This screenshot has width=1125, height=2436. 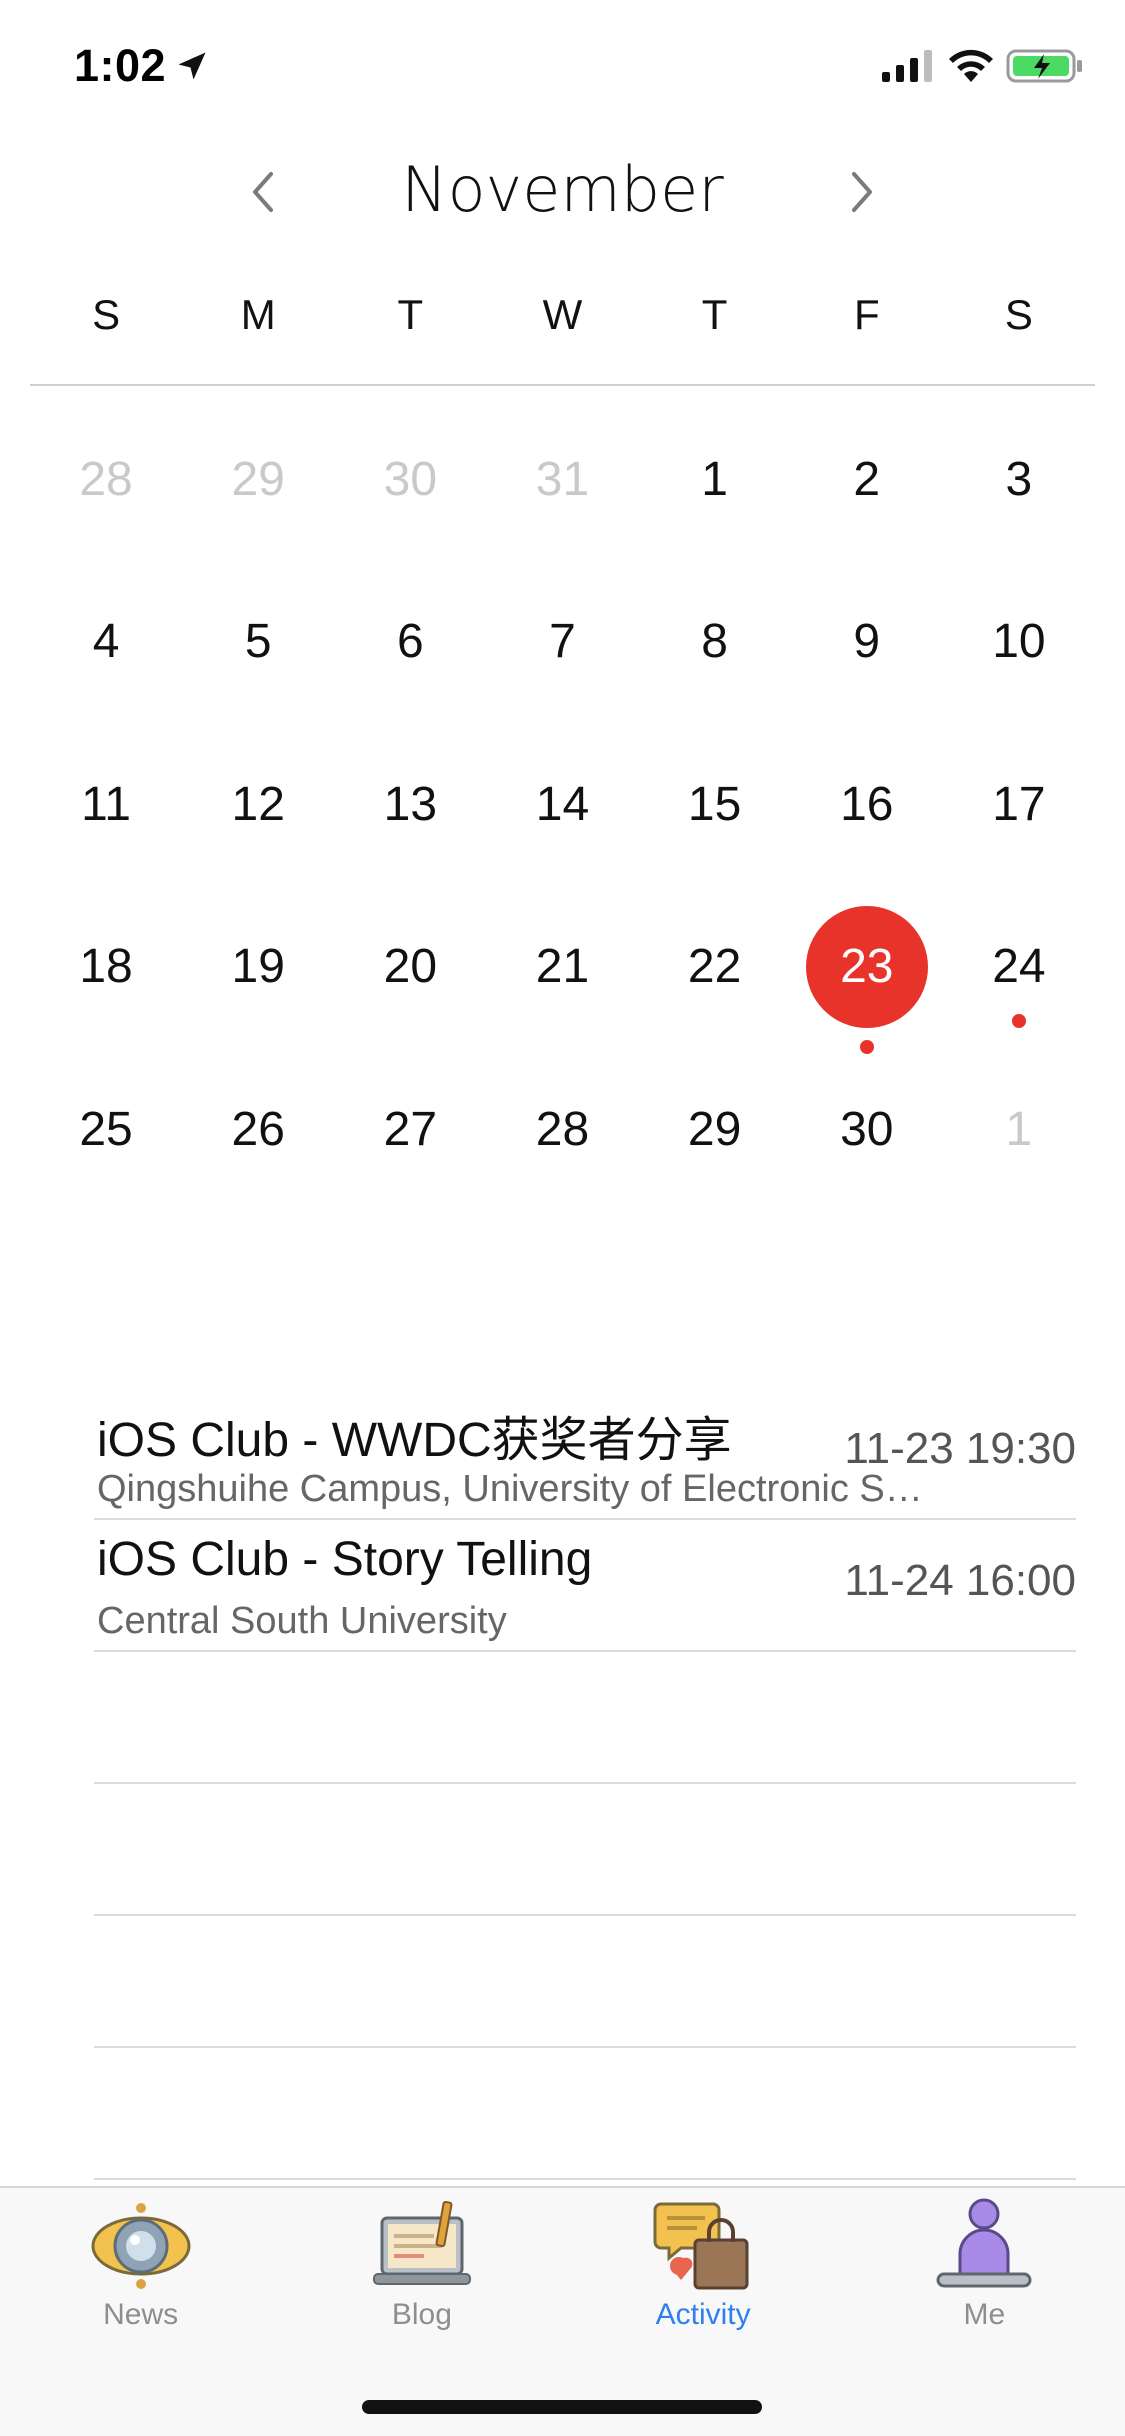 I want to click on calendar-day-number: 15, so click(x=714, y=804).